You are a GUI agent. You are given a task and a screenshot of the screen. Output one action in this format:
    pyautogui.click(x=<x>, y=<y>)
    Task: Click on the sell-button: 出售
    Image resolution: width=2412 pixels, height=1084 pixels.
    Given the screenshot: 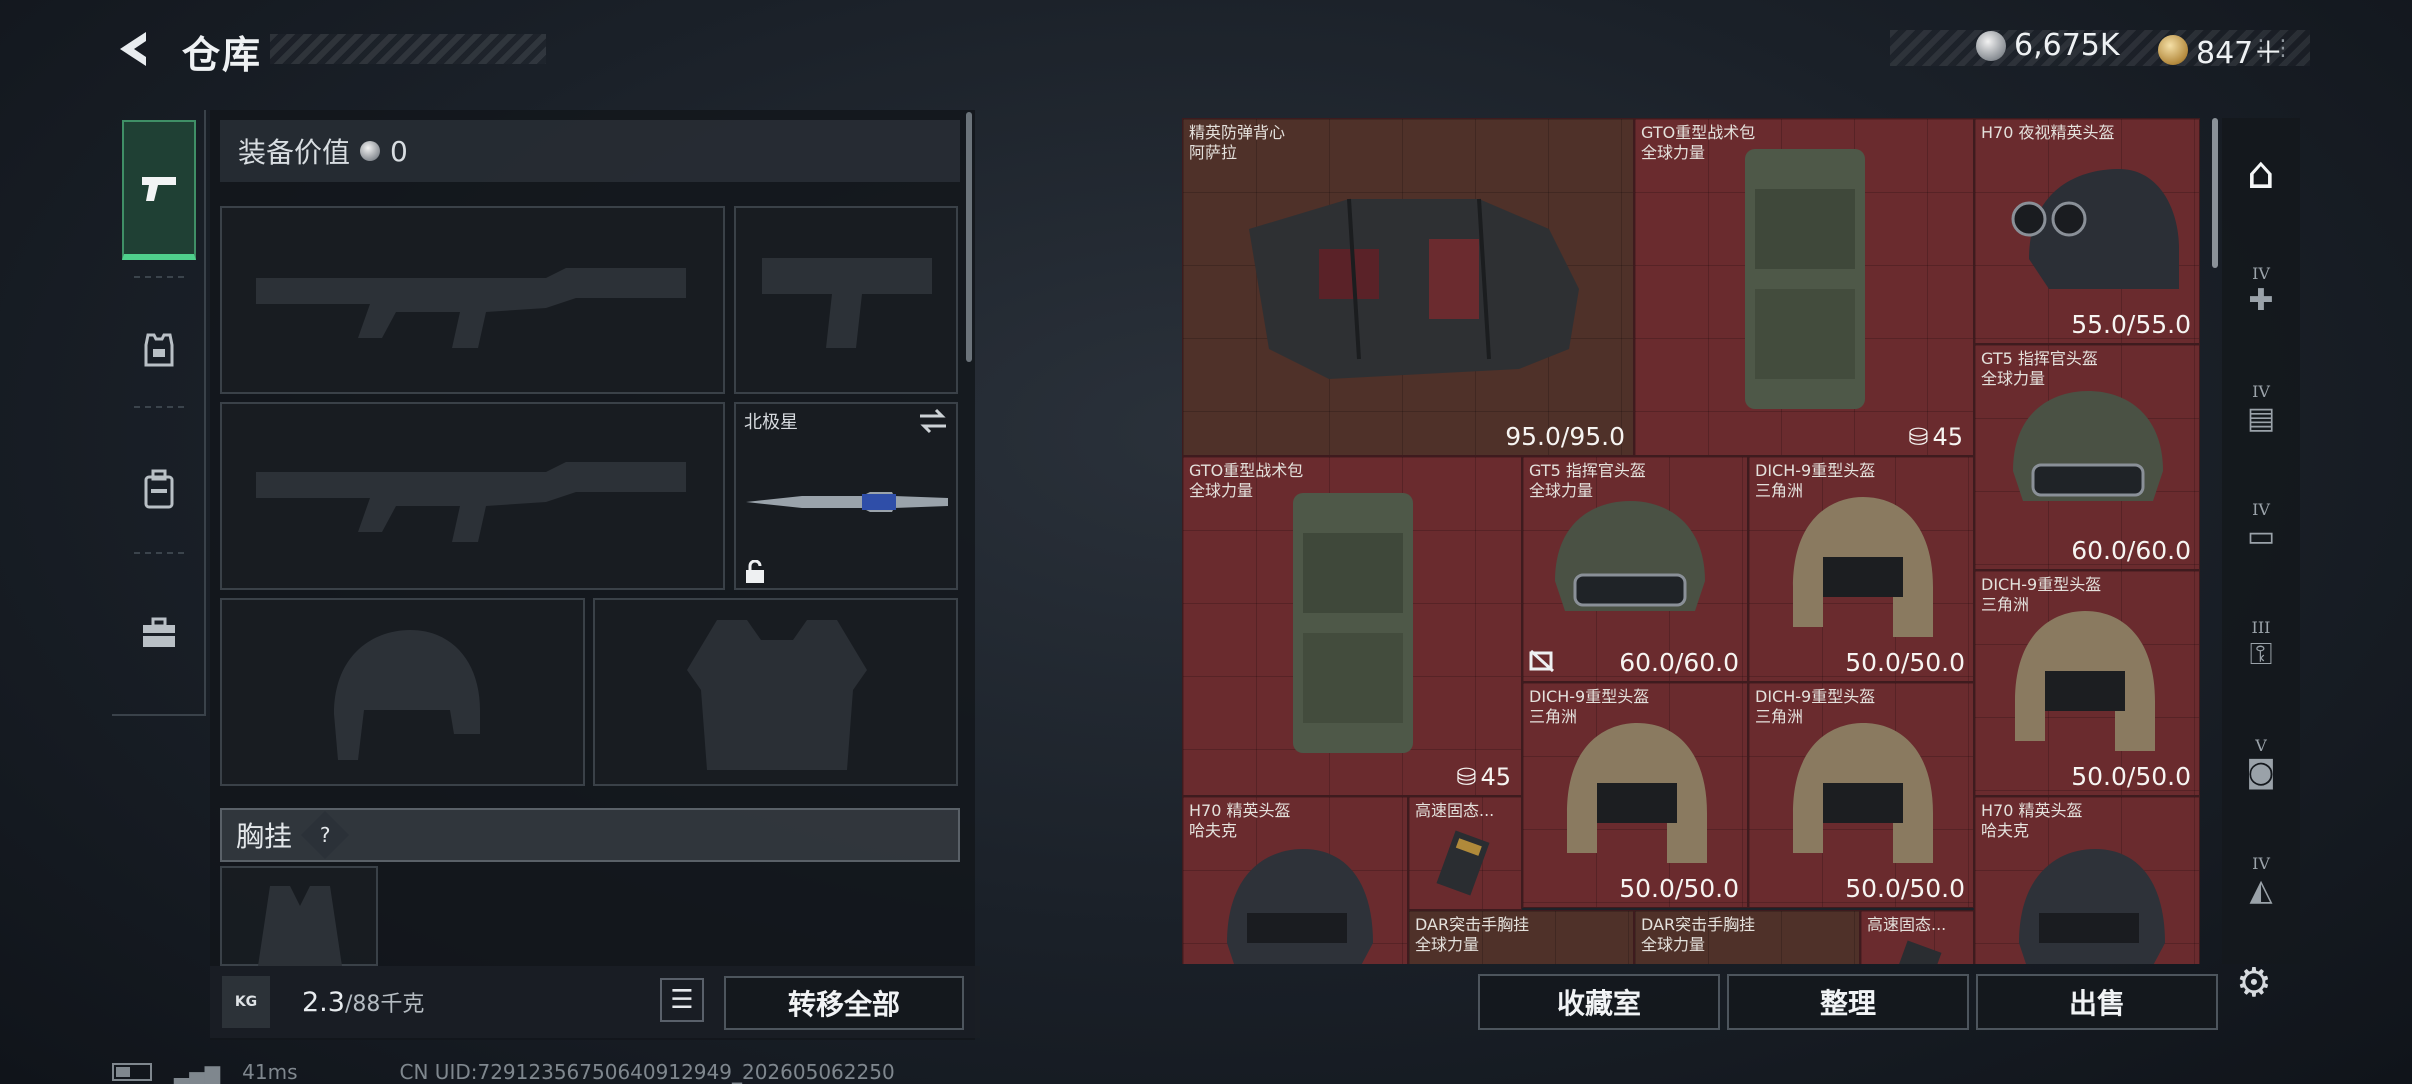 What is the action you would take?
    pyautogui.click(x=2097, y=1002)
    